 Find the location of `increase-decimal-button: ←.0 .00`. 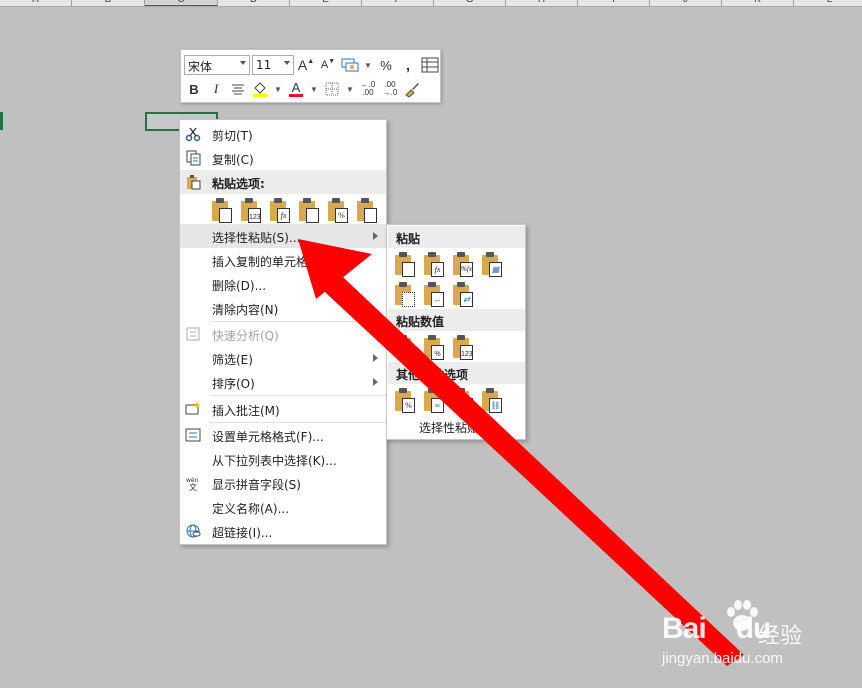

increase-decimal-button: ←.0 .00 is located at coordinates (368, 89).